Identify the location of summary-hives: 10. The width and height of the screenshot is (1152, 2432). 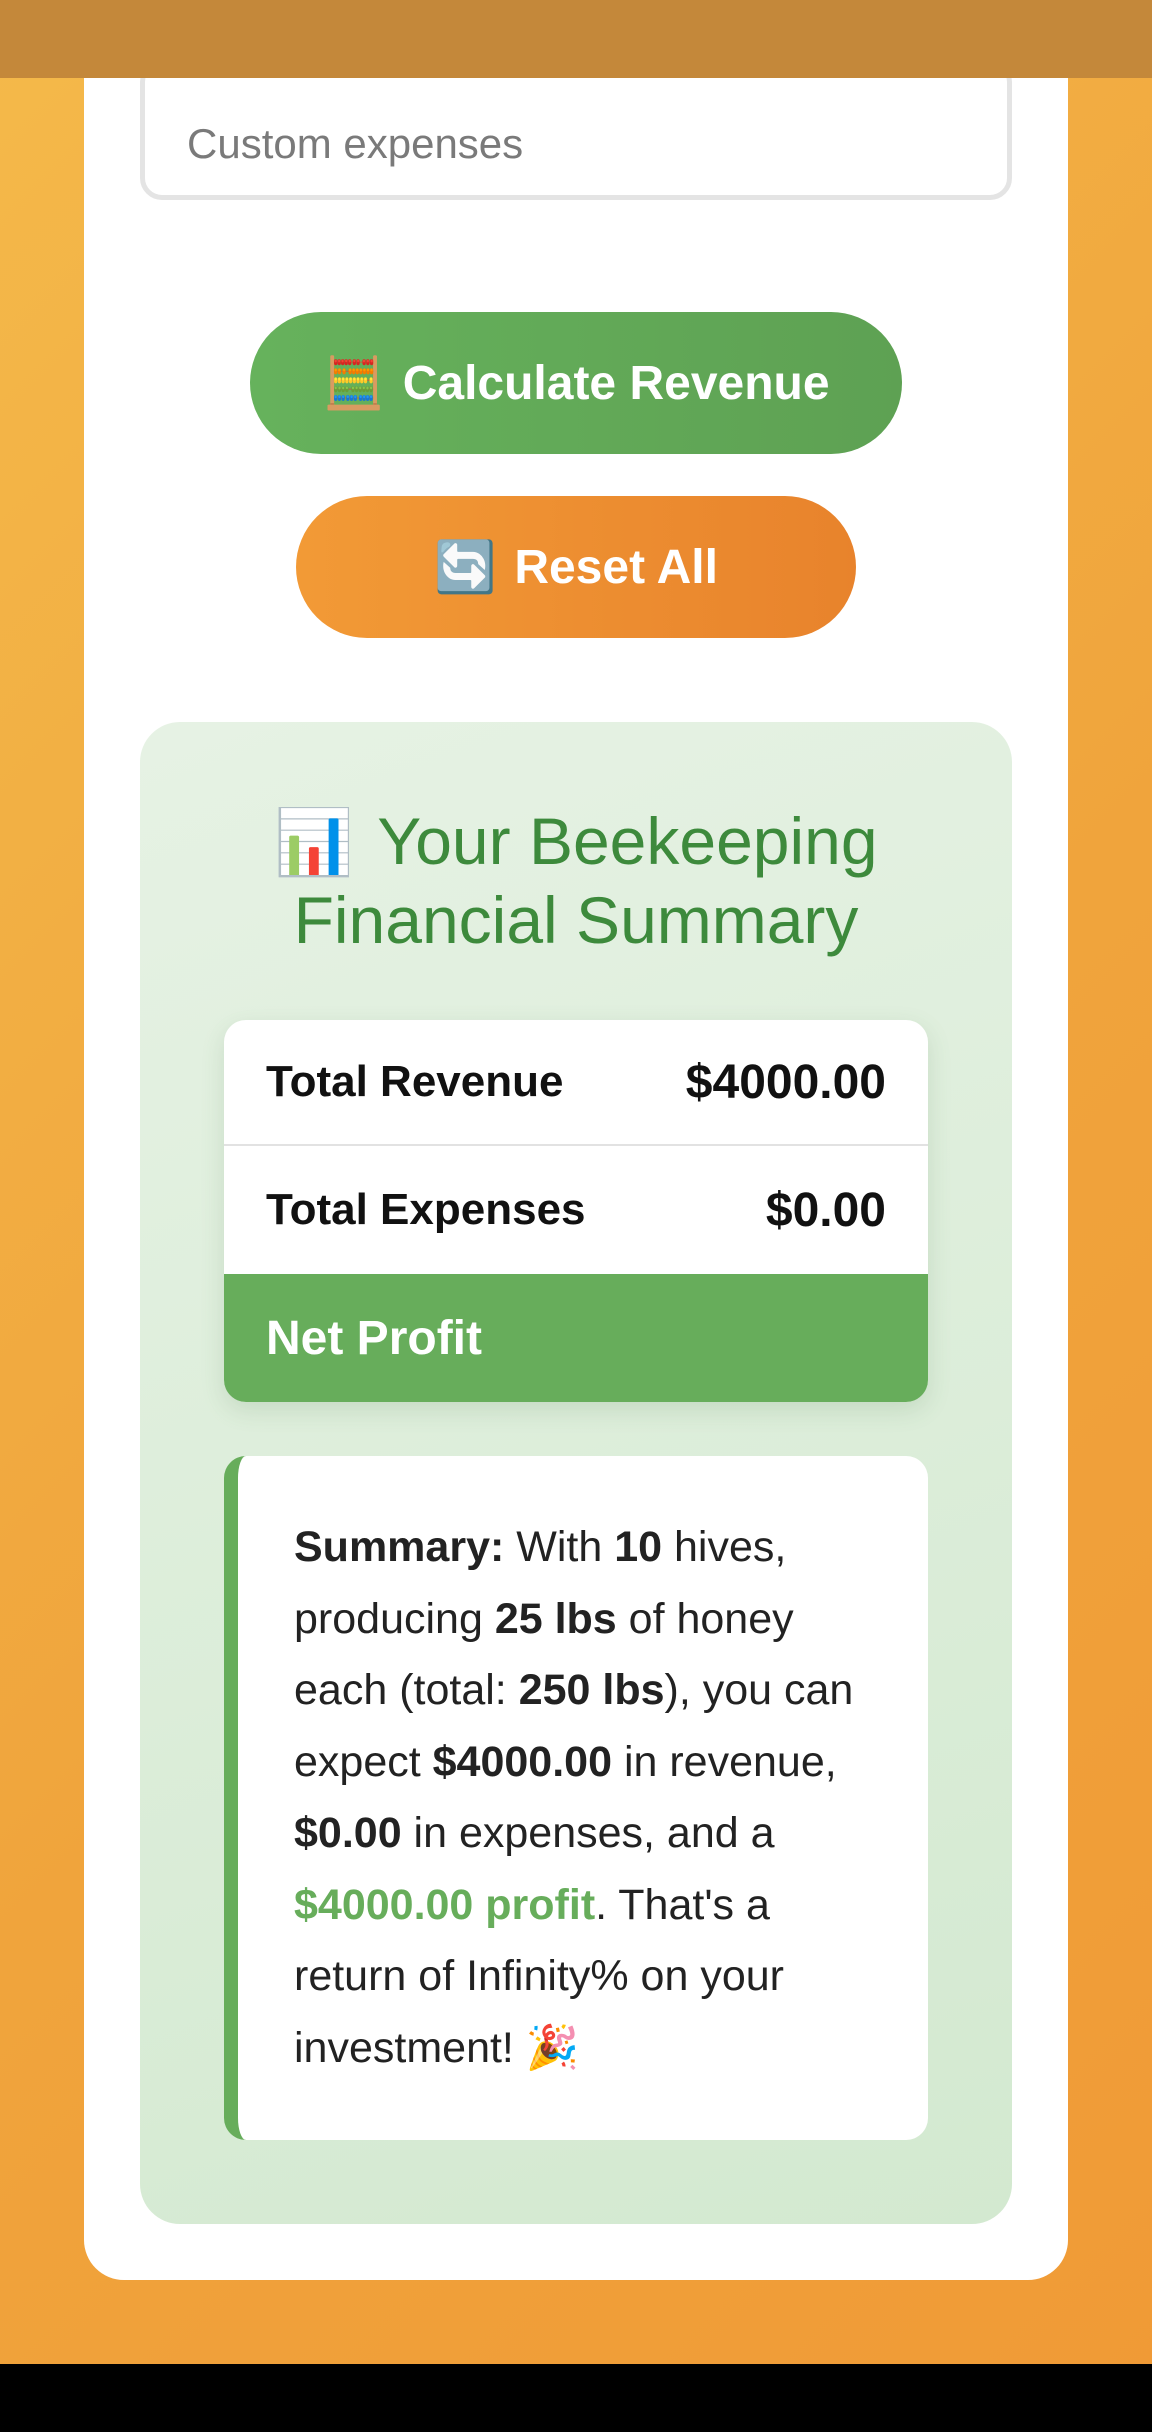
(638, 1547).